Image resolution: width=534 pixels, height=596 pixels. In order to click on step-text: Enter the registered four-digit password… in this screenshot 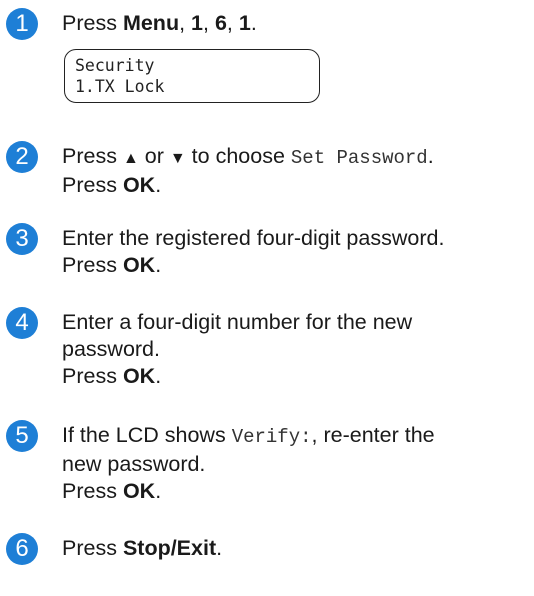, I will do `click(253, 251)`.